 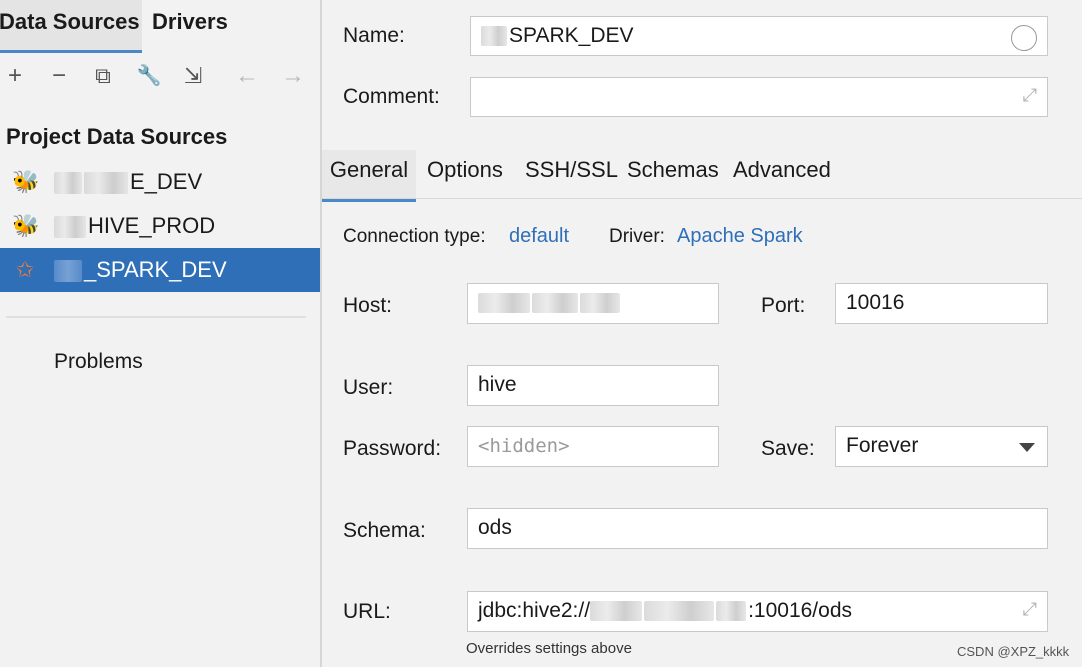 I want to click on left-tabbar: Data Sources Drivers, so click(x=160, y=26).